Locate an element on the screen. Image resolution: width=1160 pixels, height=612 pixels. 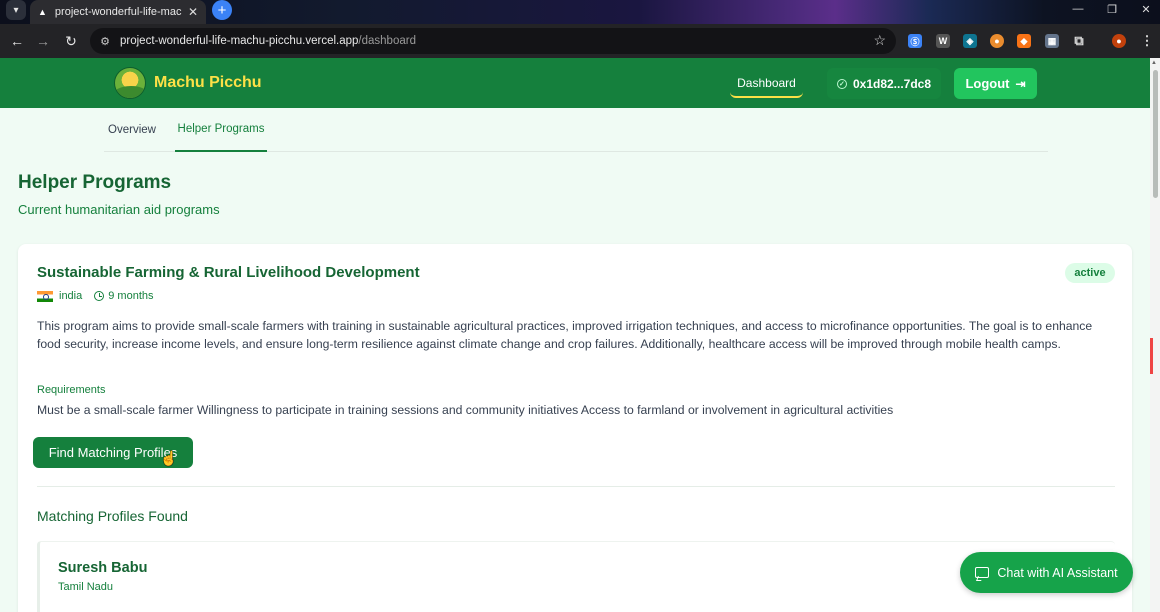
extension-icon: Ⓢ is located at coordinates (915, 41).